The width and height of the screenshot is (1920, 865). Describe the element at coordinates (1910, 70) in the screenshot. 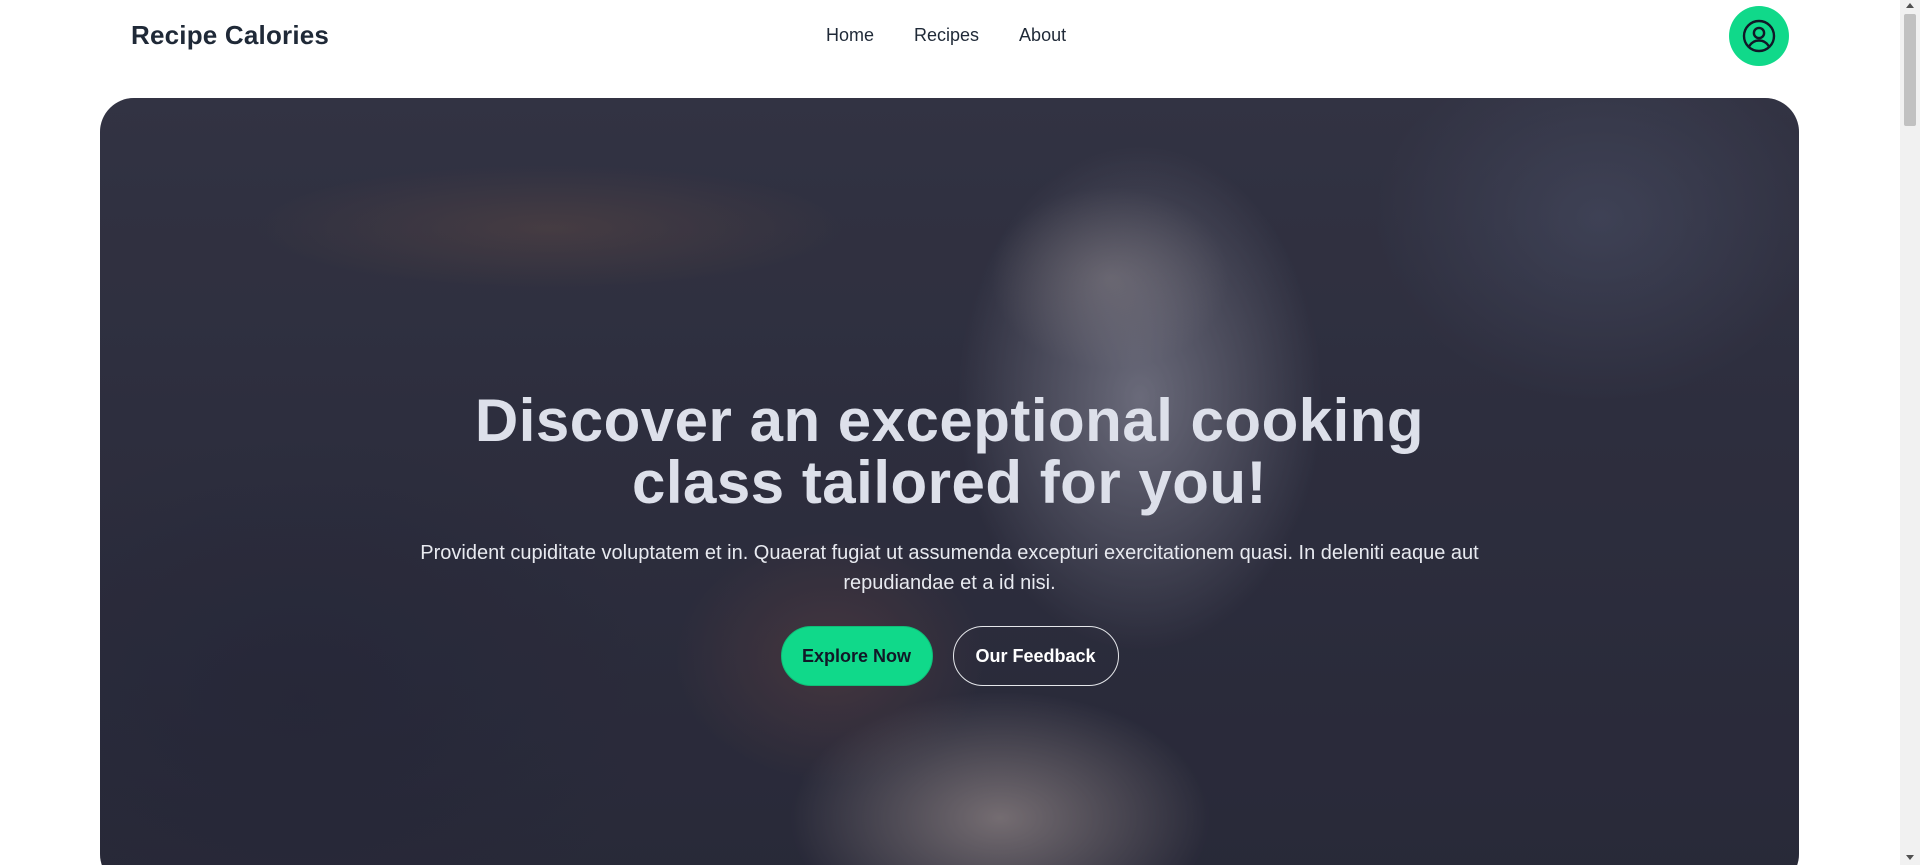

I see `scrollbar-thumb` at that location.